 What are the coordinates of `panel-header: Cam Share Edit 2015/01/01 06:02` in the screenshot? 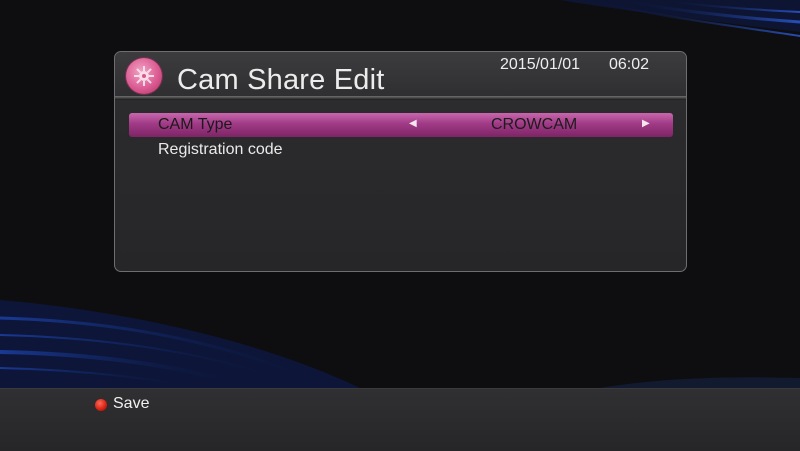 It's located at (400, 76).